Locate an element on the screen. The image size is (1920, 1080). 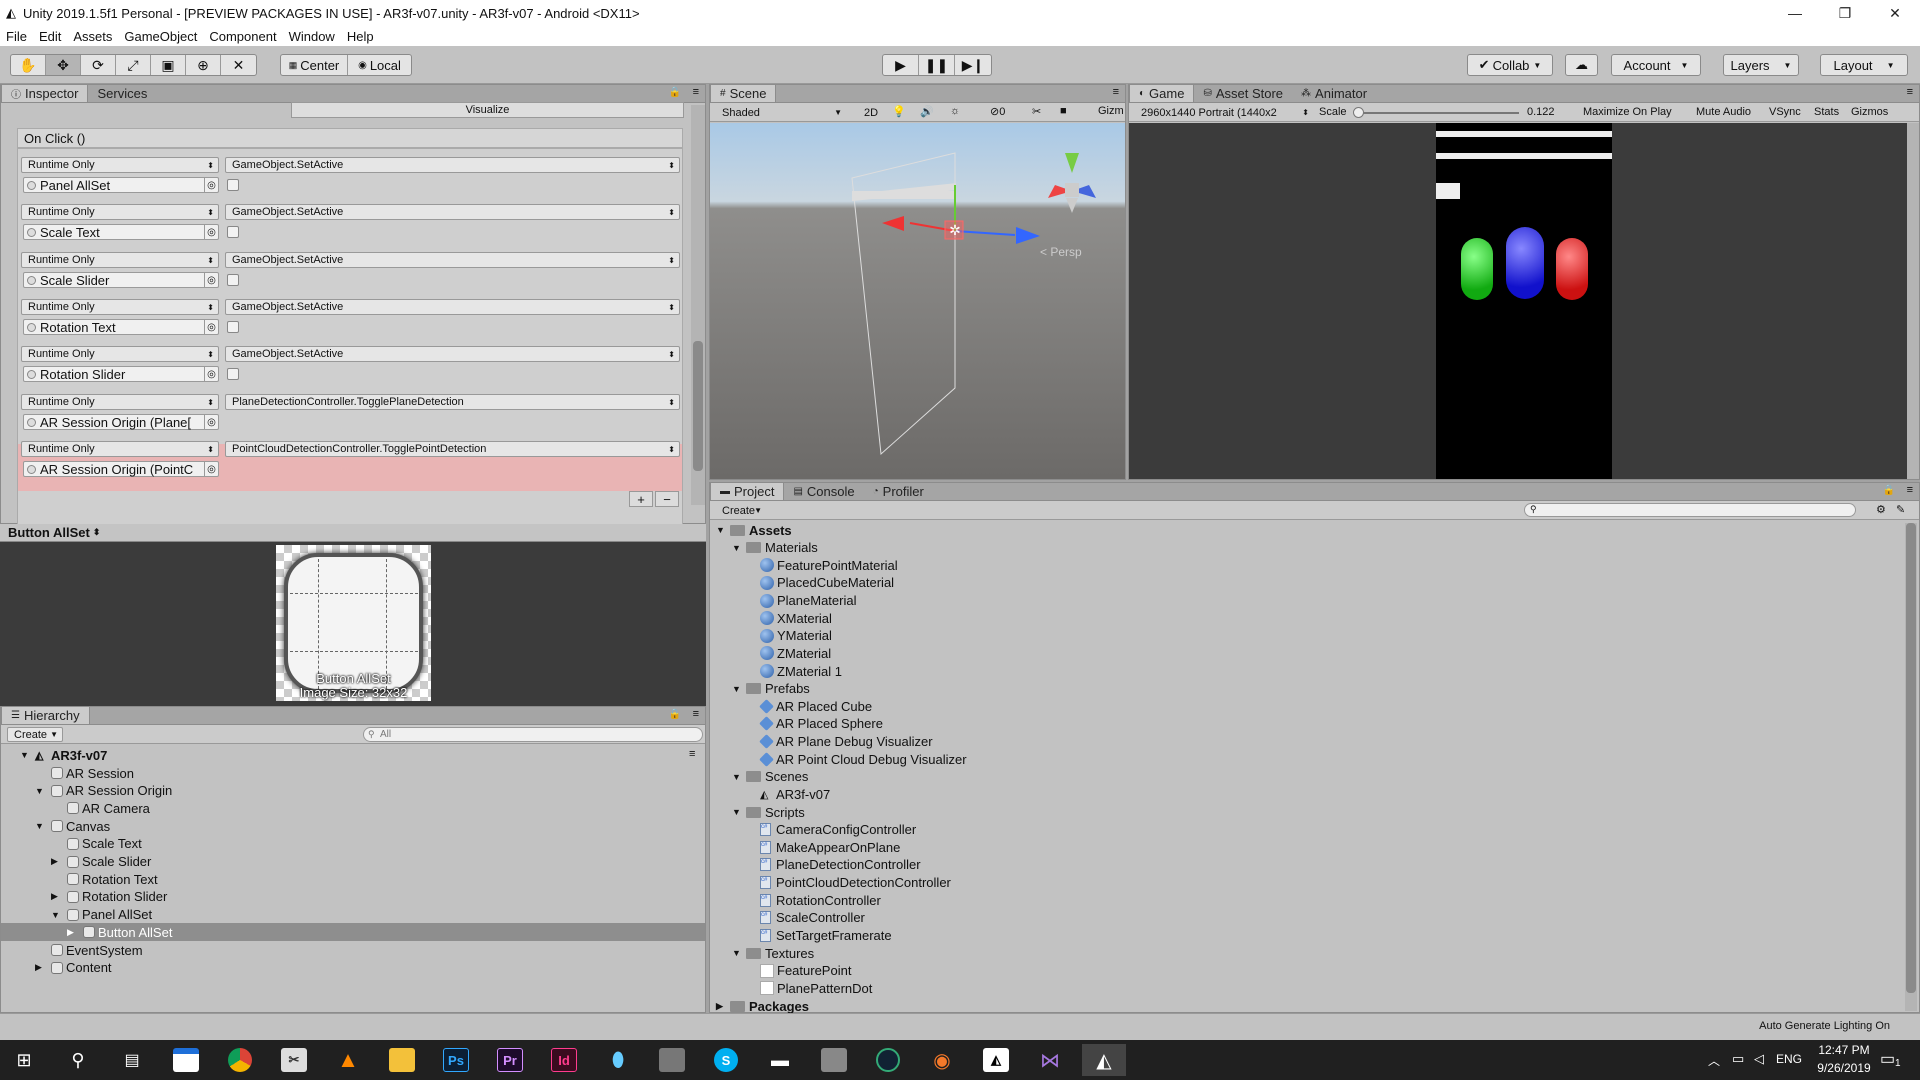
mute-audio-toggle: Mute Audio is located at coordinates (1723, 112).